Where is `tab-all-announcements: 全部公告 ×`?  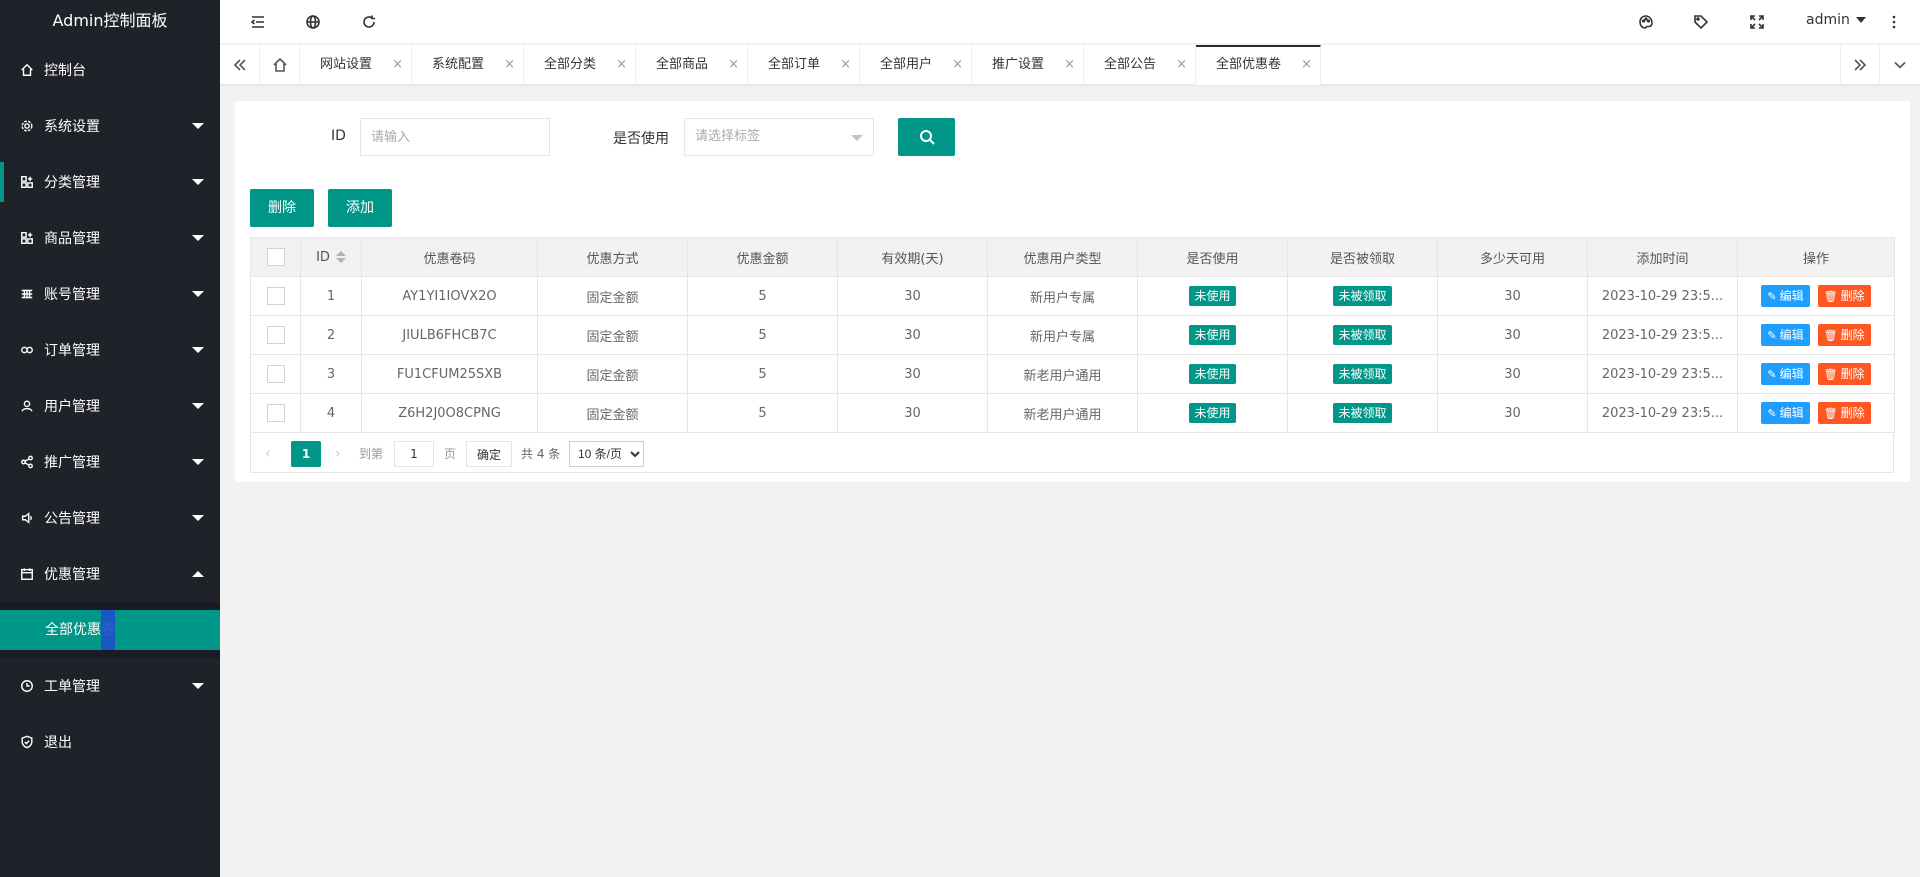
tab-all-announcements: 全部公告 × is located at coordinates (1140, 65).